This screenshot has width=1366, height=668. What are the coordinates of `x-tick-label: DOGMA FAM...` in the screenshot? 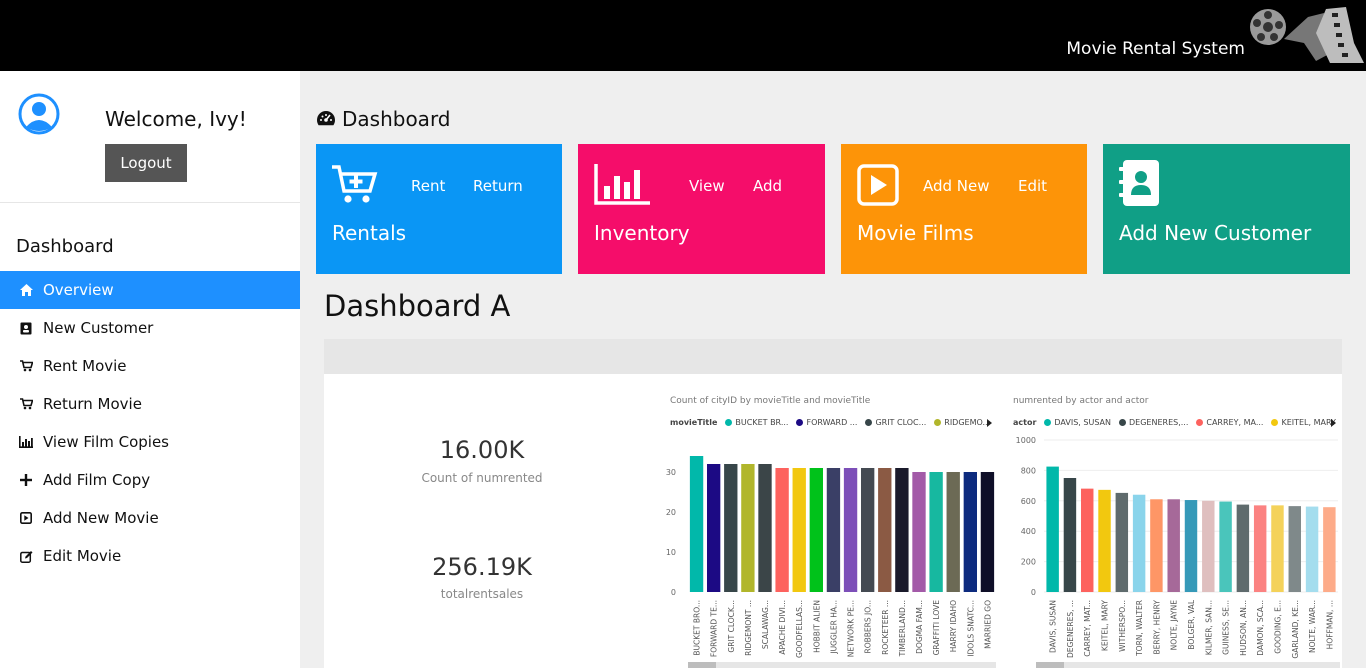 It's located at (919, 627).